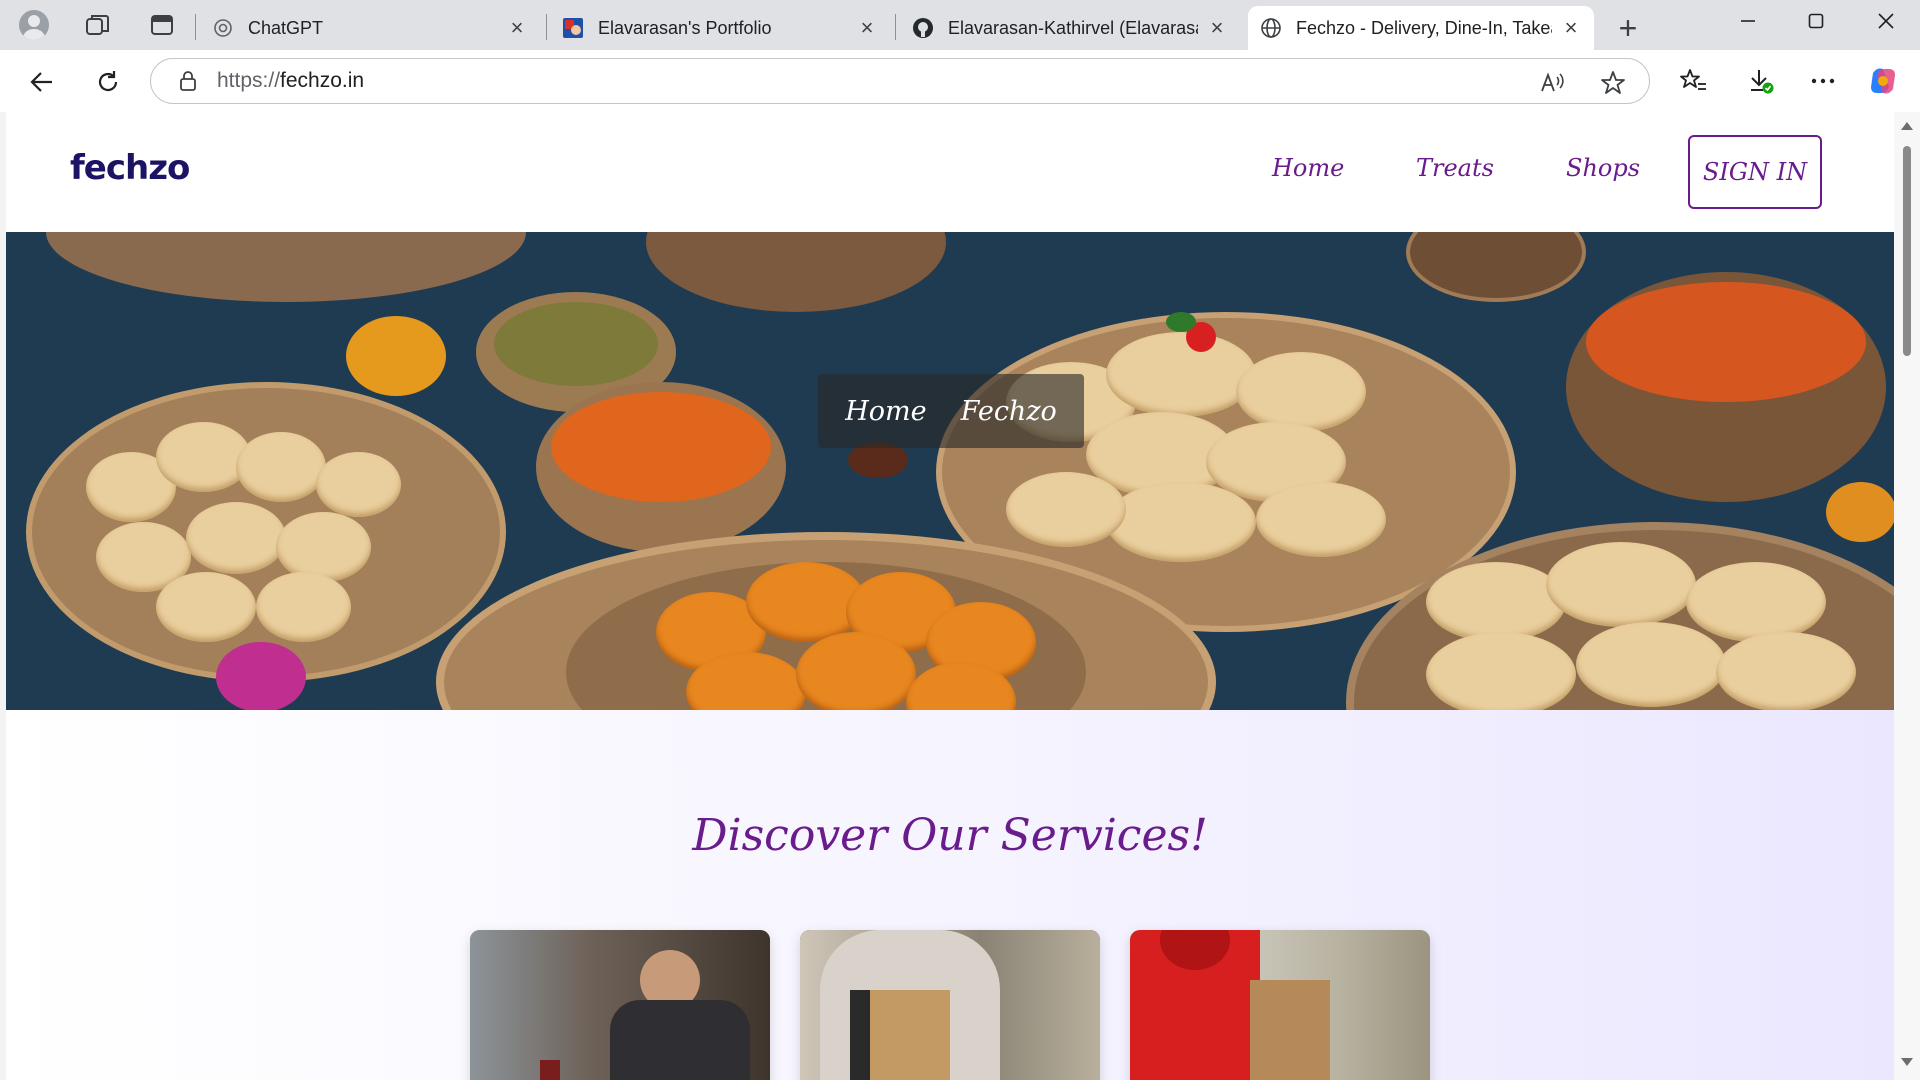  I want to click on profile-button, so click(34, 25).